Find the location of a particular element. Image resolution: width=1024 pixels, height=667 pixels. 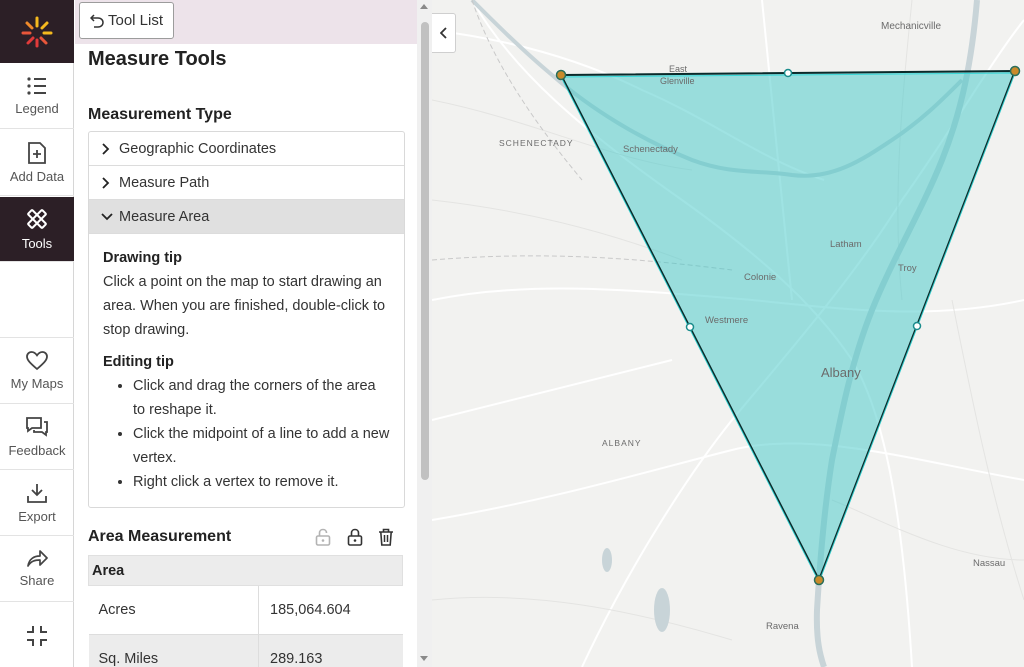

editing-tip-heading: Editing tip is located at coordinates (138, 362).